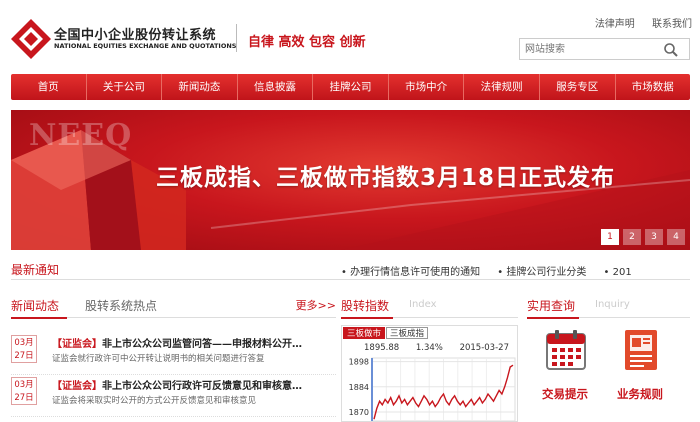  Describe the element at coordinates (429, 348) in the screenshot. I see `index-change: 1.34%` at that location.